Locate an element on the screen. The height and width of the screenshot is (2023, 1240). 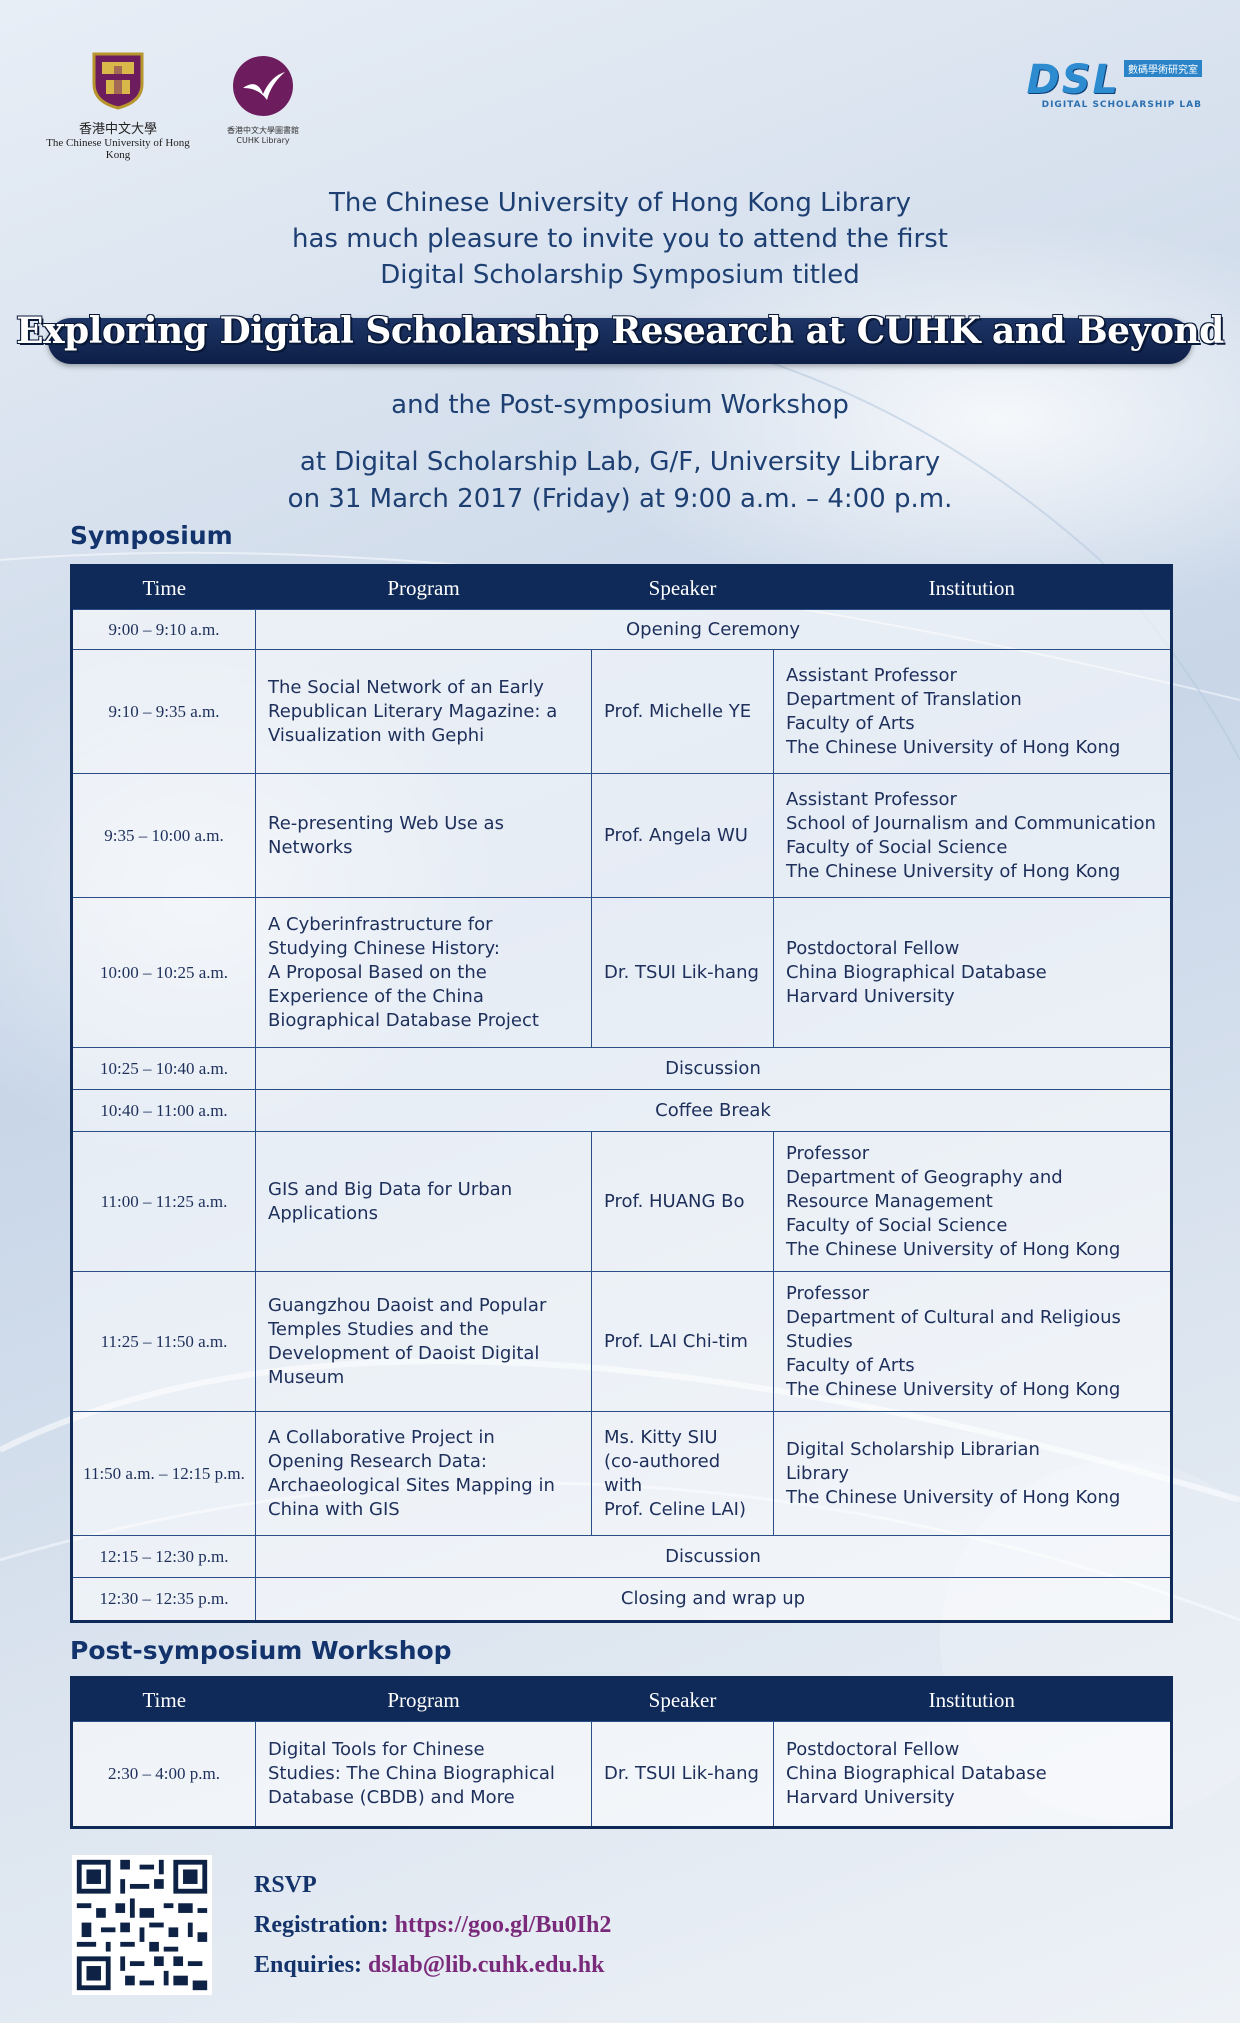
session-cell: Closing and wrap up is located at coordinates (713, 1599).